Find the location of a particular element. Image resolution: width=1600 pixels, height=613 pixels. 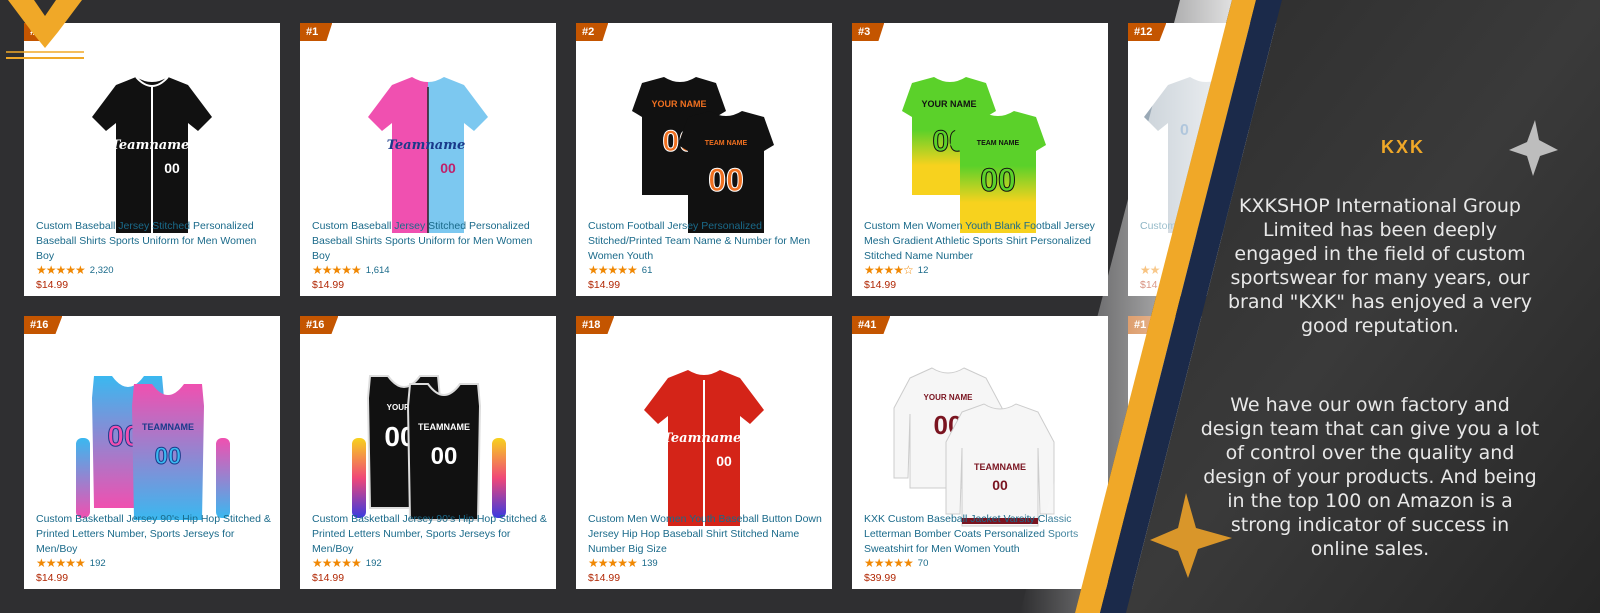

review-count: 2,320 is located at coordinates (102, 270).